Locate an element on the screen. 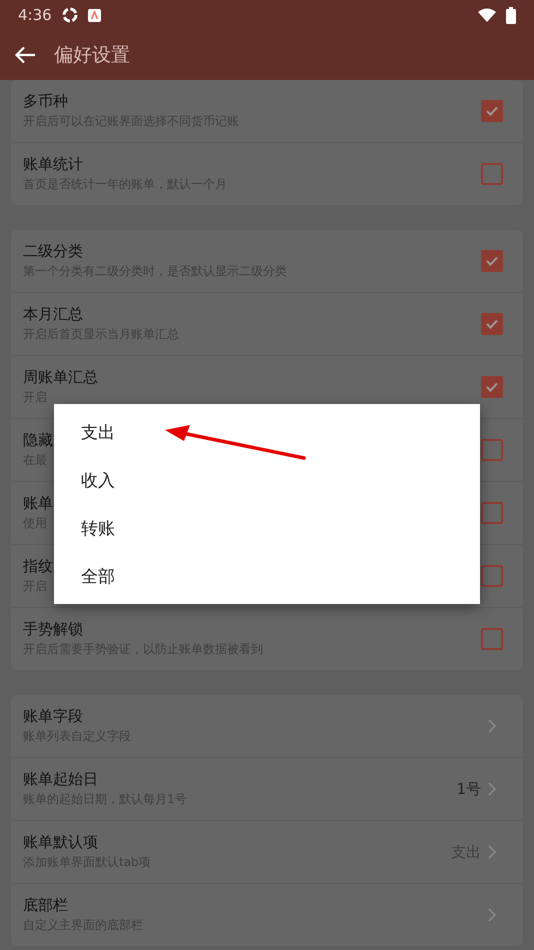  setting-title: 账单默认项 is located at coordinates (60, 842).